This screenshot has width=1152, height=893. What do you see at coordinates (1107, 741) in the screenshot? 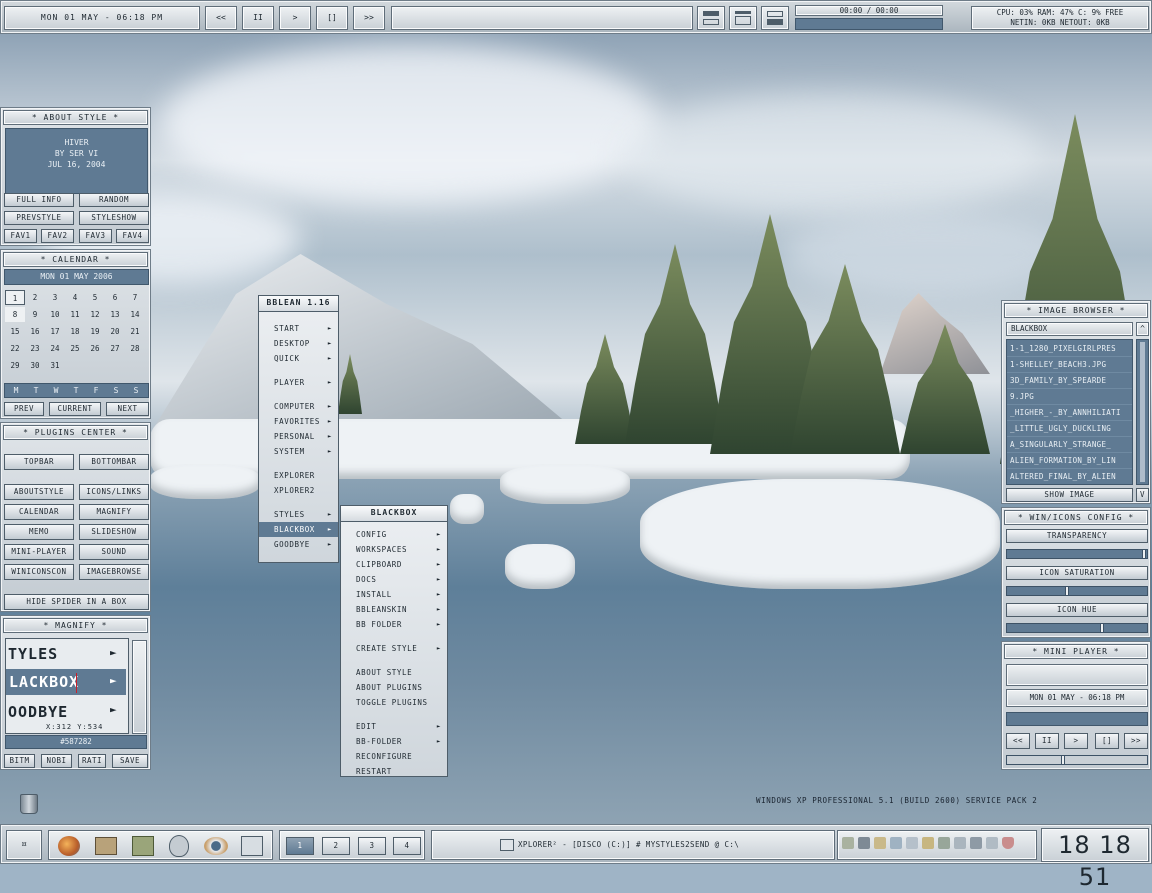
I see `mini-stop-button: []` at bounding box center [1107, 741].